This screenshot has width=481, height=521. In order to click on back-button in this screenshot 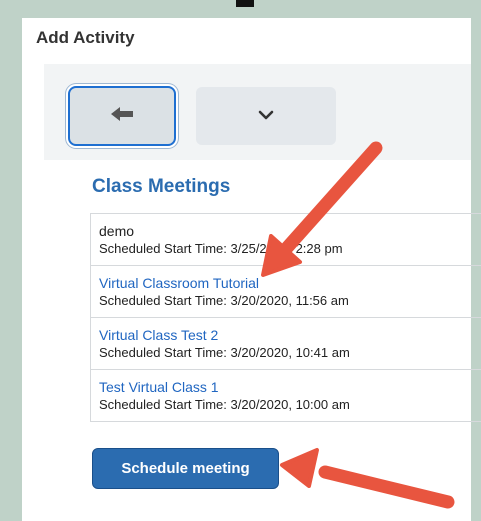, I will do `click(122, 116)`.